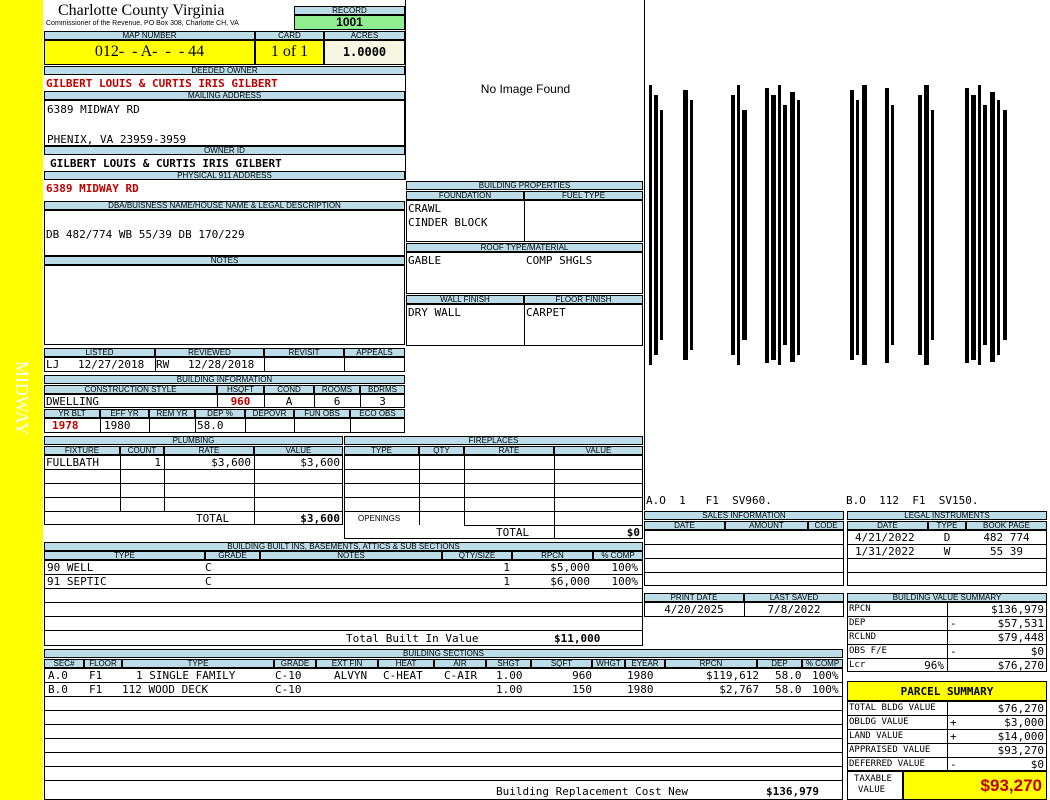 The image size is (1050, 800). I want to click on side-label: MIDWAY, so click(22, 398).